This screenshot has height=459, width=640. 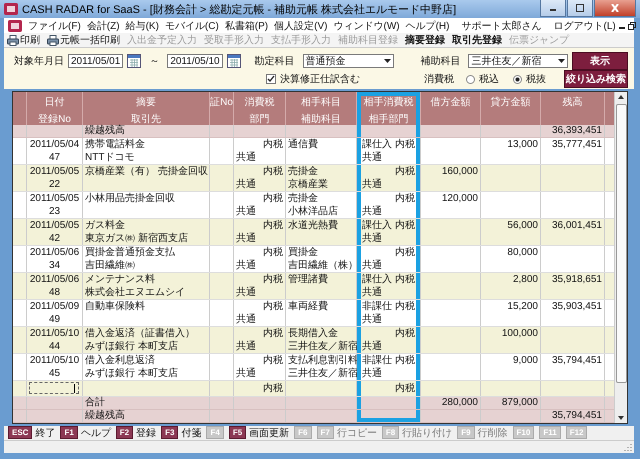 I want to click on table-cell: 2,800, so click(x=525, y=279).